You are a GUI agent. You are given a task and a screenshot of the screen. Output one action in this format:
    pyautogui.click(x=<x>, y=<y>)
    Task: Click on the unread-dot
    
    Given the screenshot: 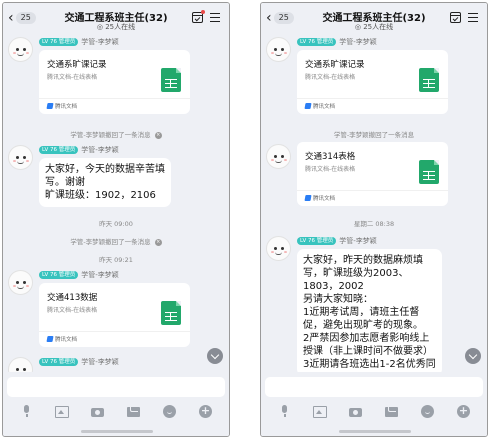 What is the action you would take?
    pyautogui.click(x=203, y=12)
    